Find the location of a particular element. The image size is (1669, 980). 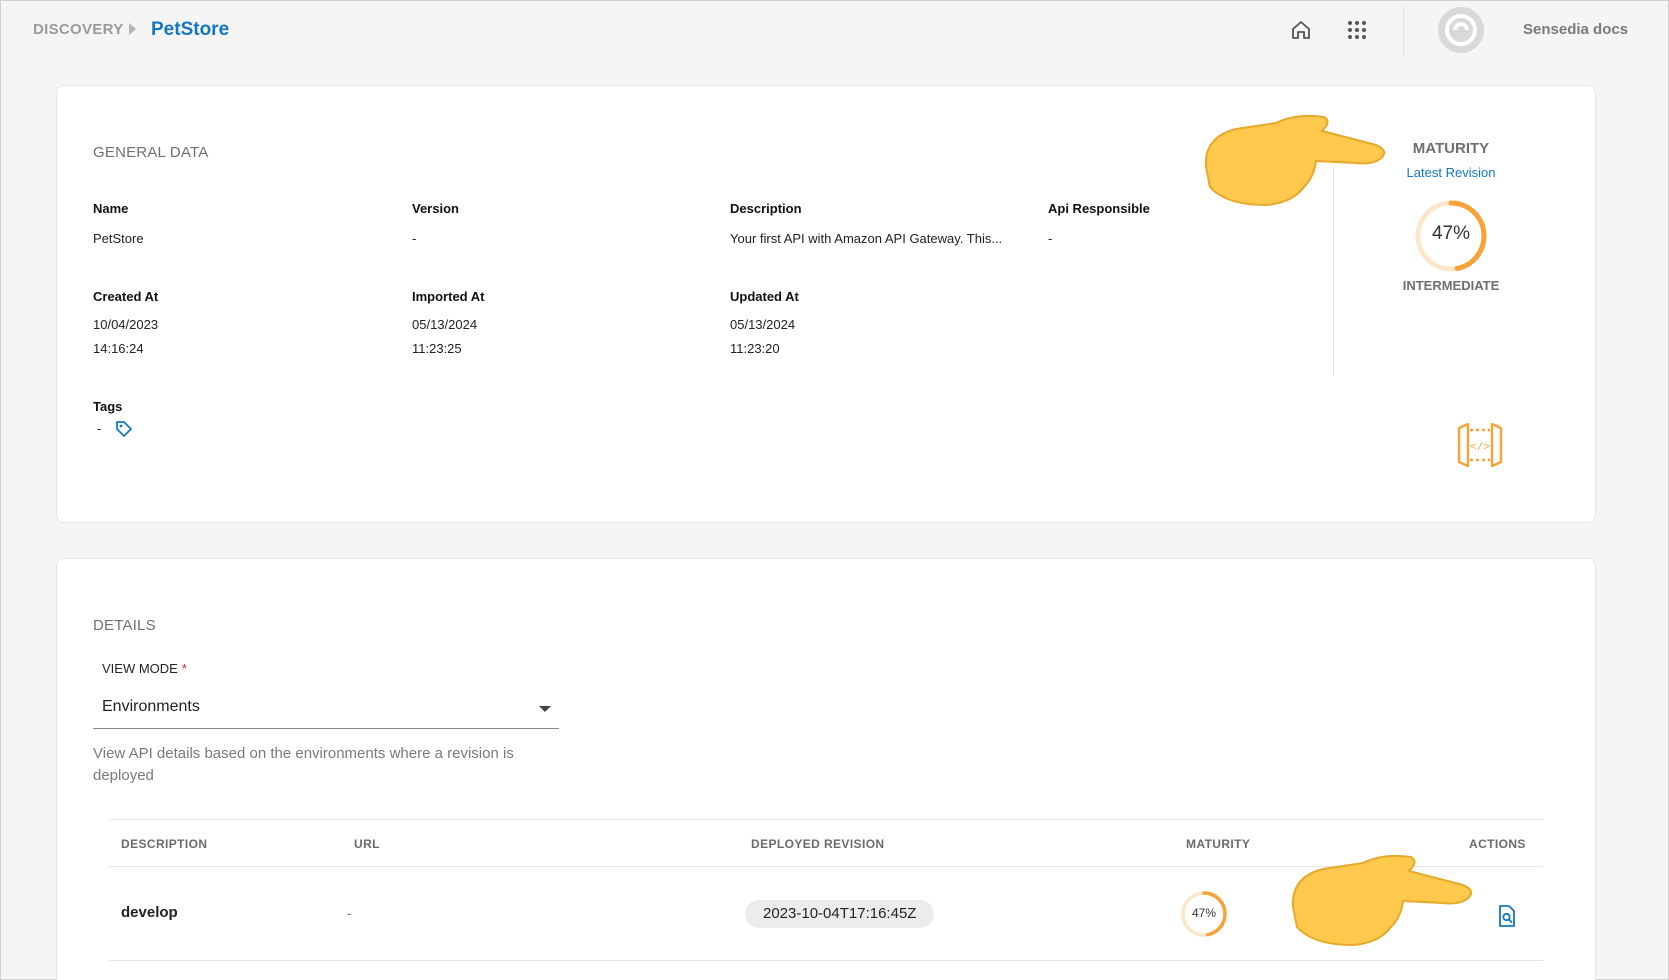

required-mark: * is located at coordinates (184, 668).